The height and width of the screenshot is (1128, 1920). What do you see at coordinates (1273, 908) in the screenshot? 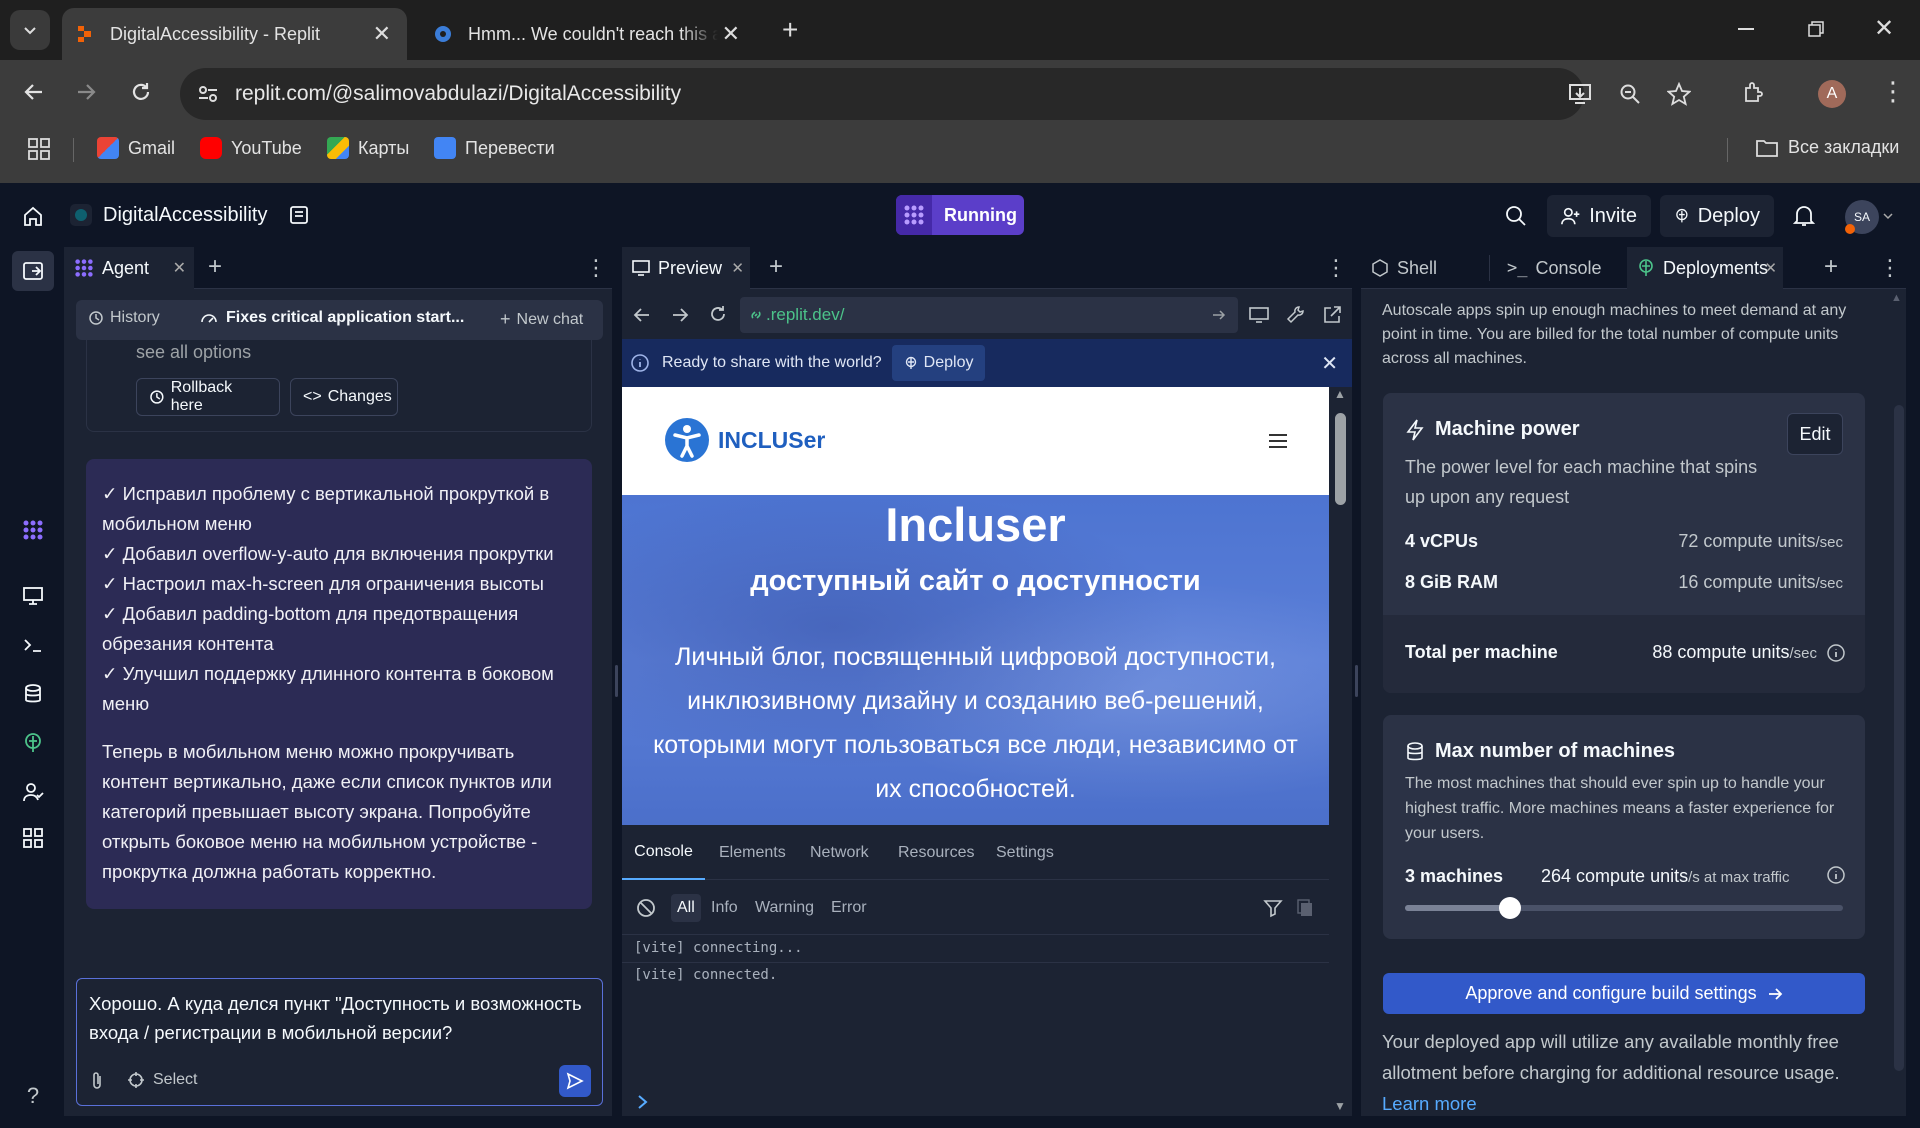
I see `filter-icon` at bounding box center [1273, 908].